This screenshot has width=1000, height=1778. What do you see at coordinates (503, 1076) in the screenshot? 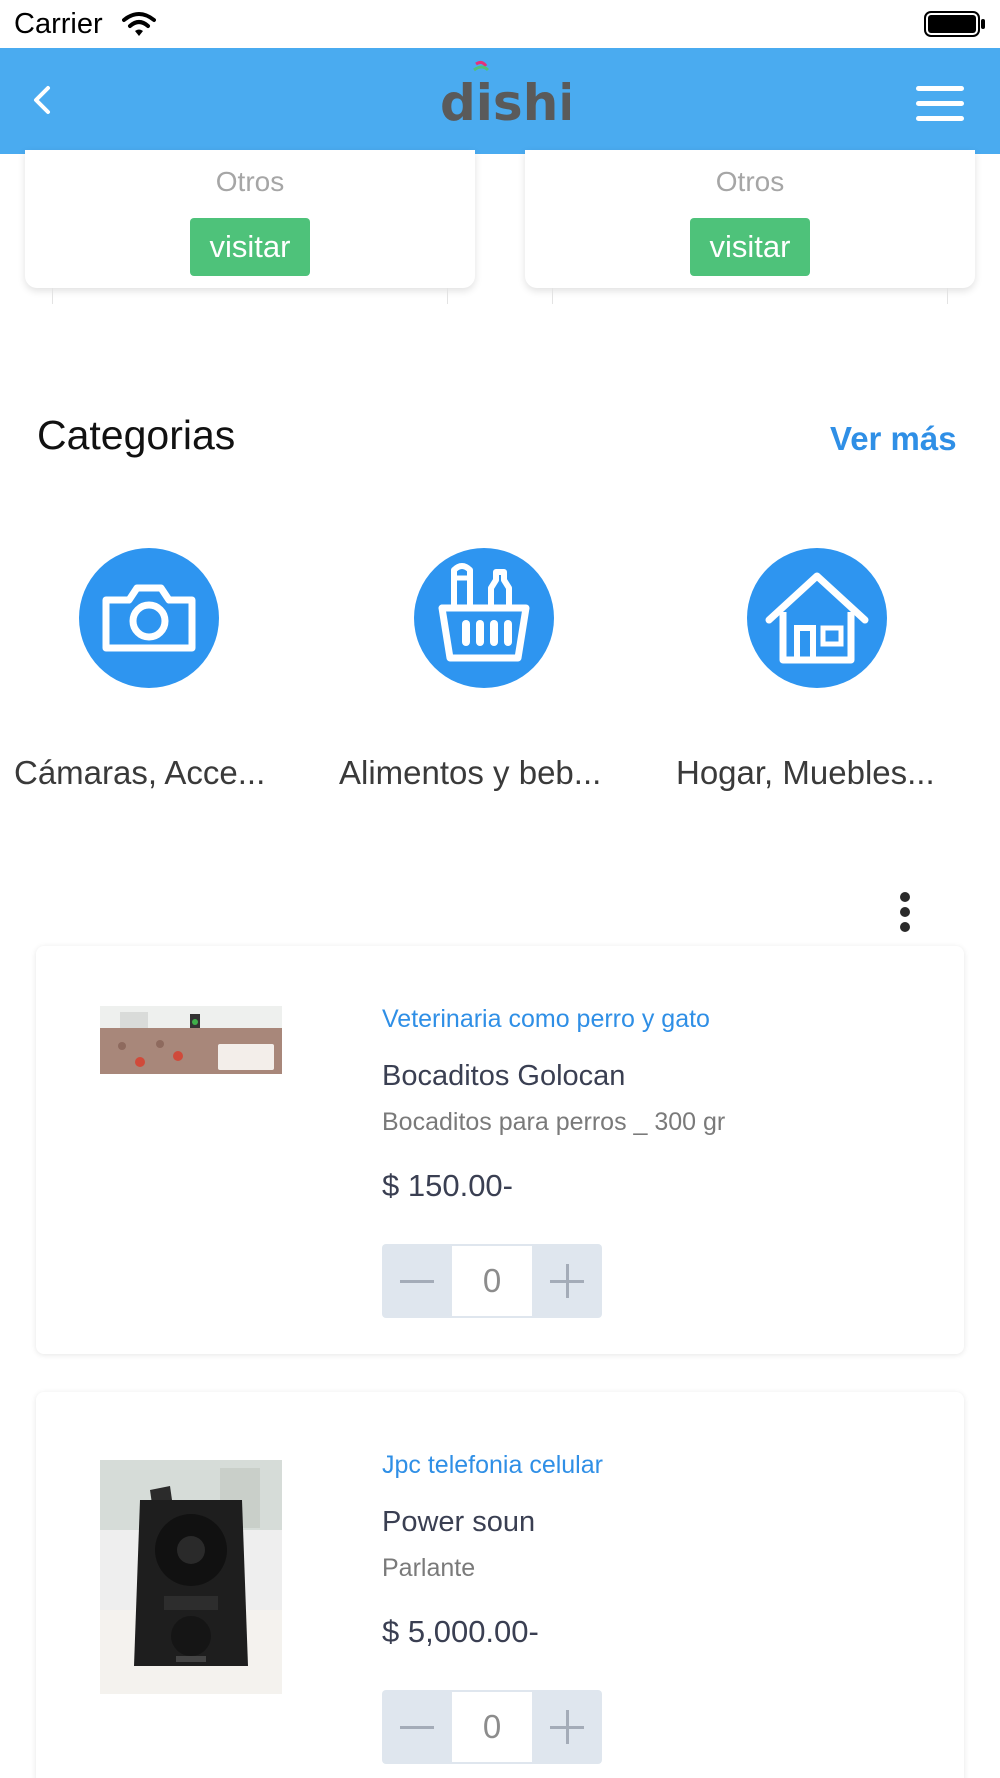
I see `product-name: Bocaditos Golocan` at bounding box center [503, 1076].